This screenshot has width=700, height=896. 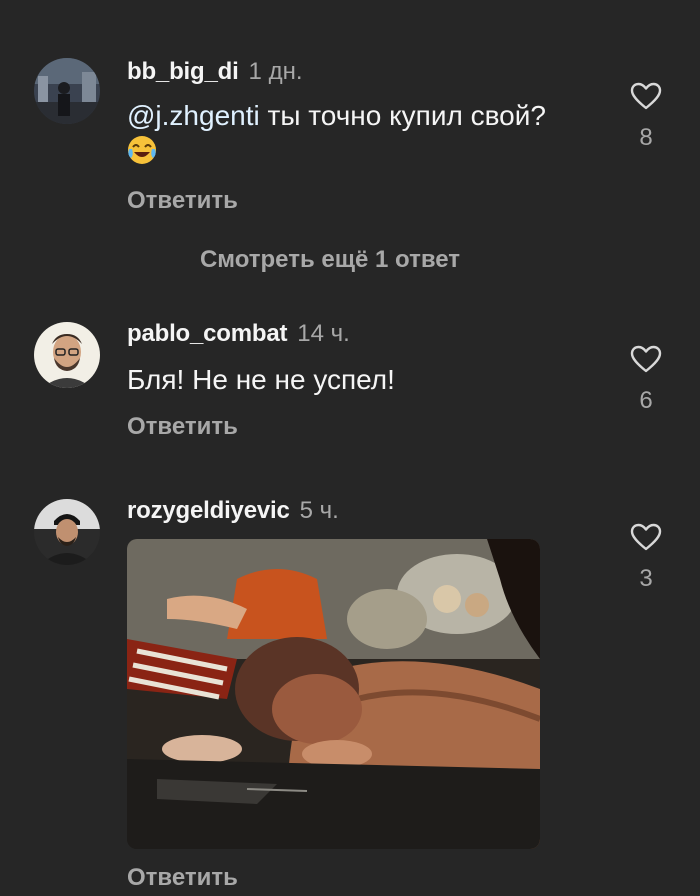 What do you see at coordinates (646, 578) in the screenshot?
I see `like-count: 3` at bounding box center [646, 578].